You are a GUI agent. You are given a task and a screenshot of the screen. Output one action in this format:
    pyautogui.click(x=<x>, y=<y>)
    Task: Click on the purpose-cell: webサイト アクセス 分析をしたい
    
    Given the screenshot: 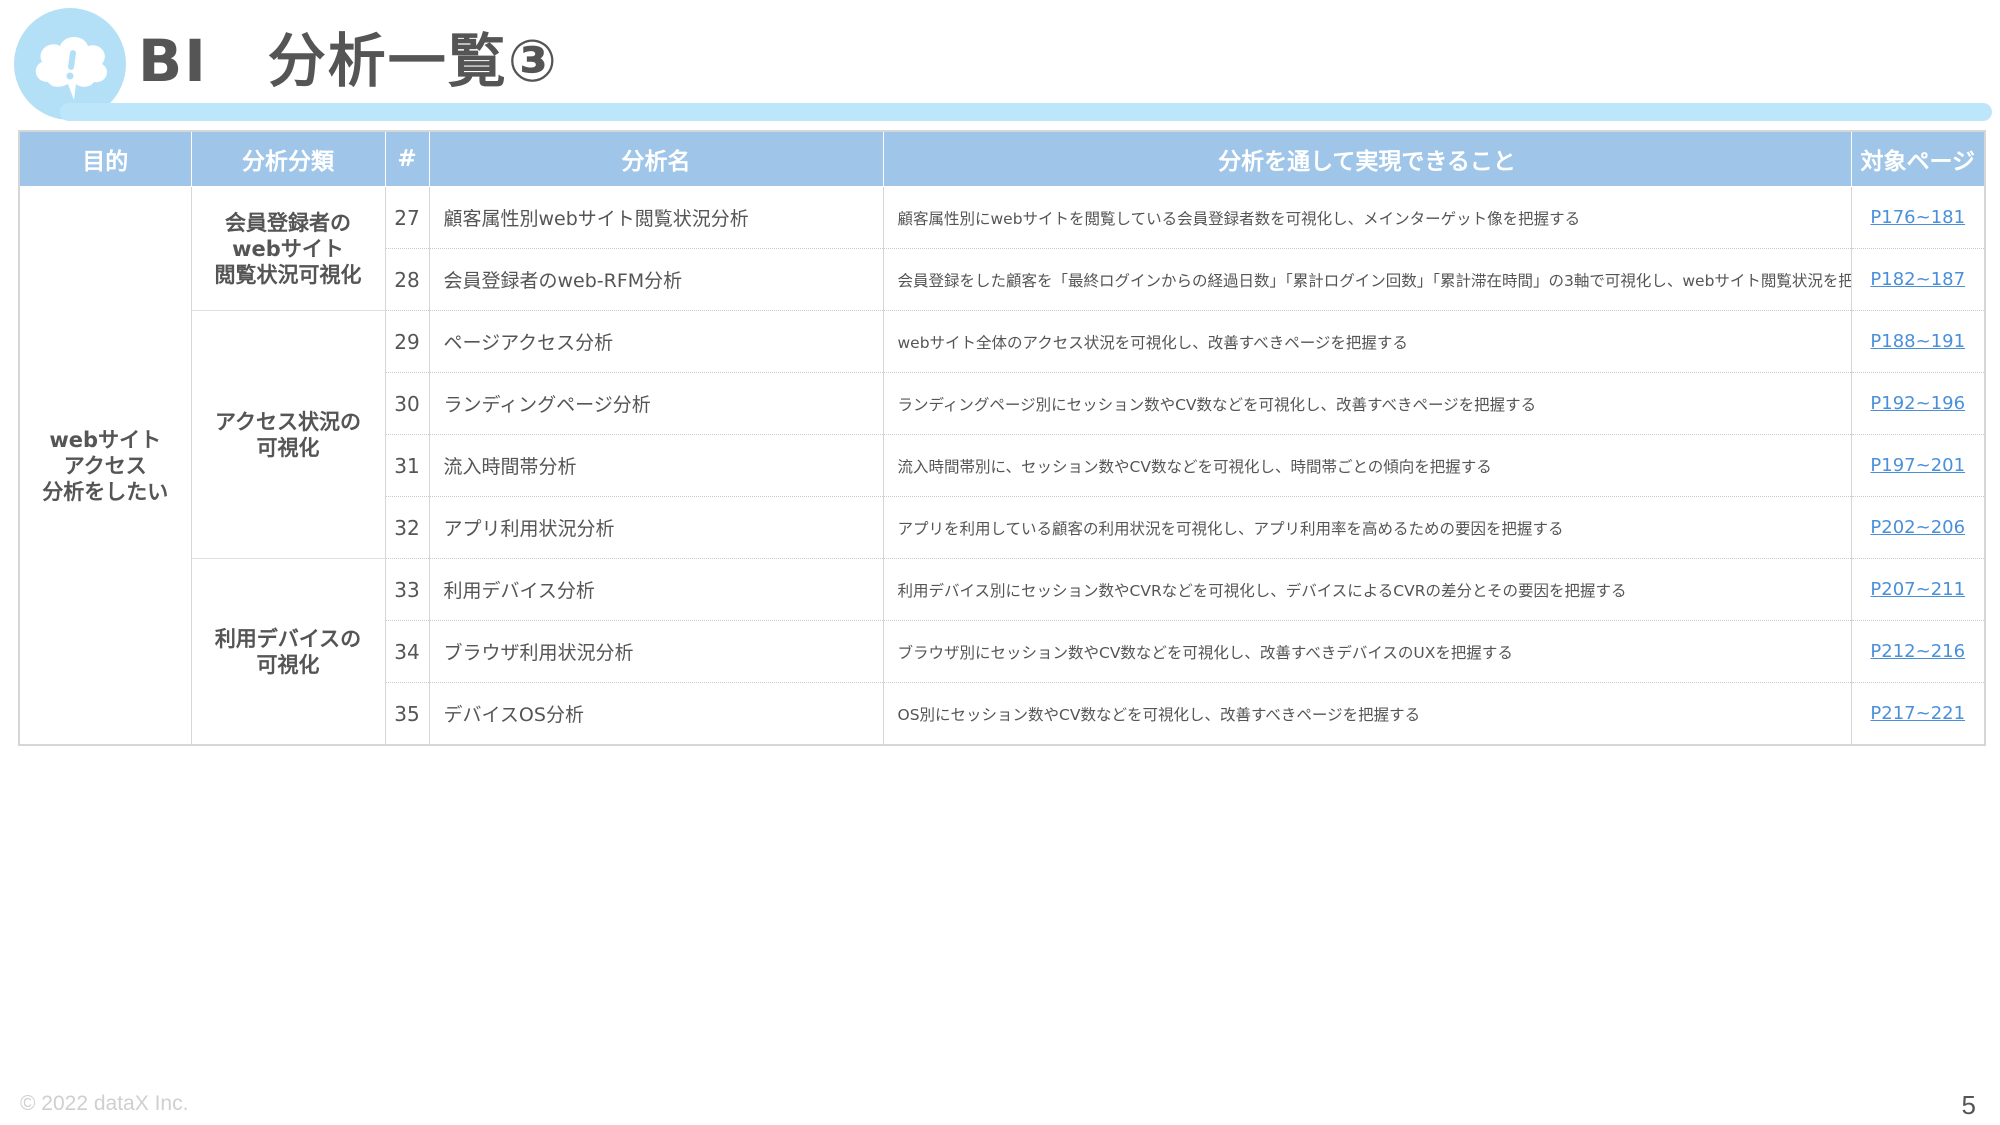 What is the action you would take?
    pyautogui.click(x=105, y=466)
    